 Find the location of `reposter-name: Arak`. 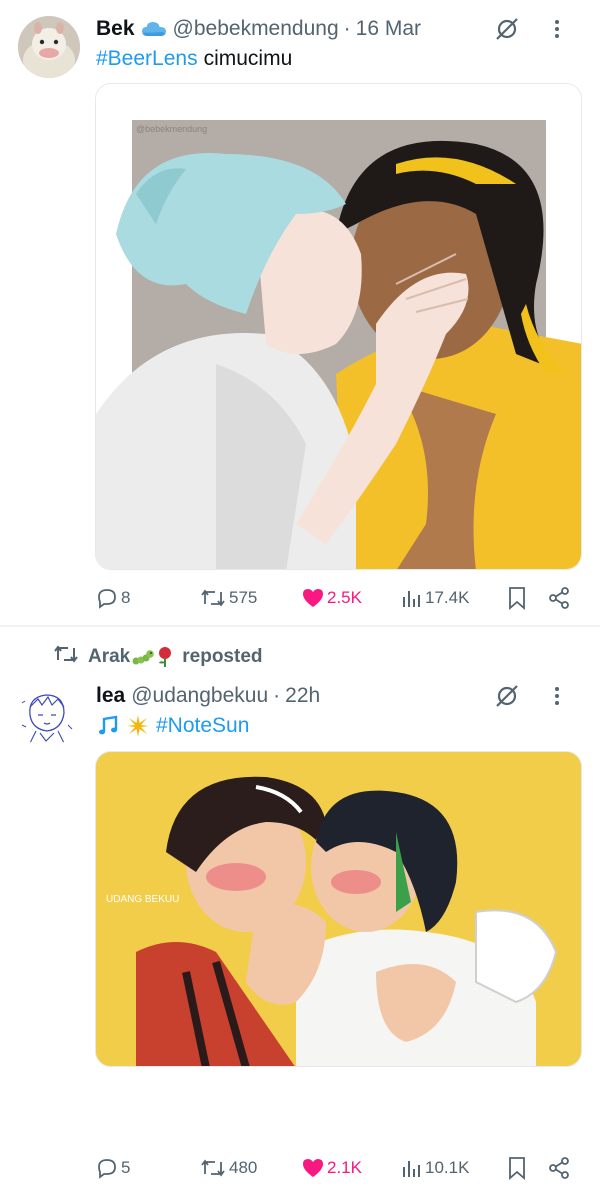

reposter-name: Arak is located at coordinates (109, 657).